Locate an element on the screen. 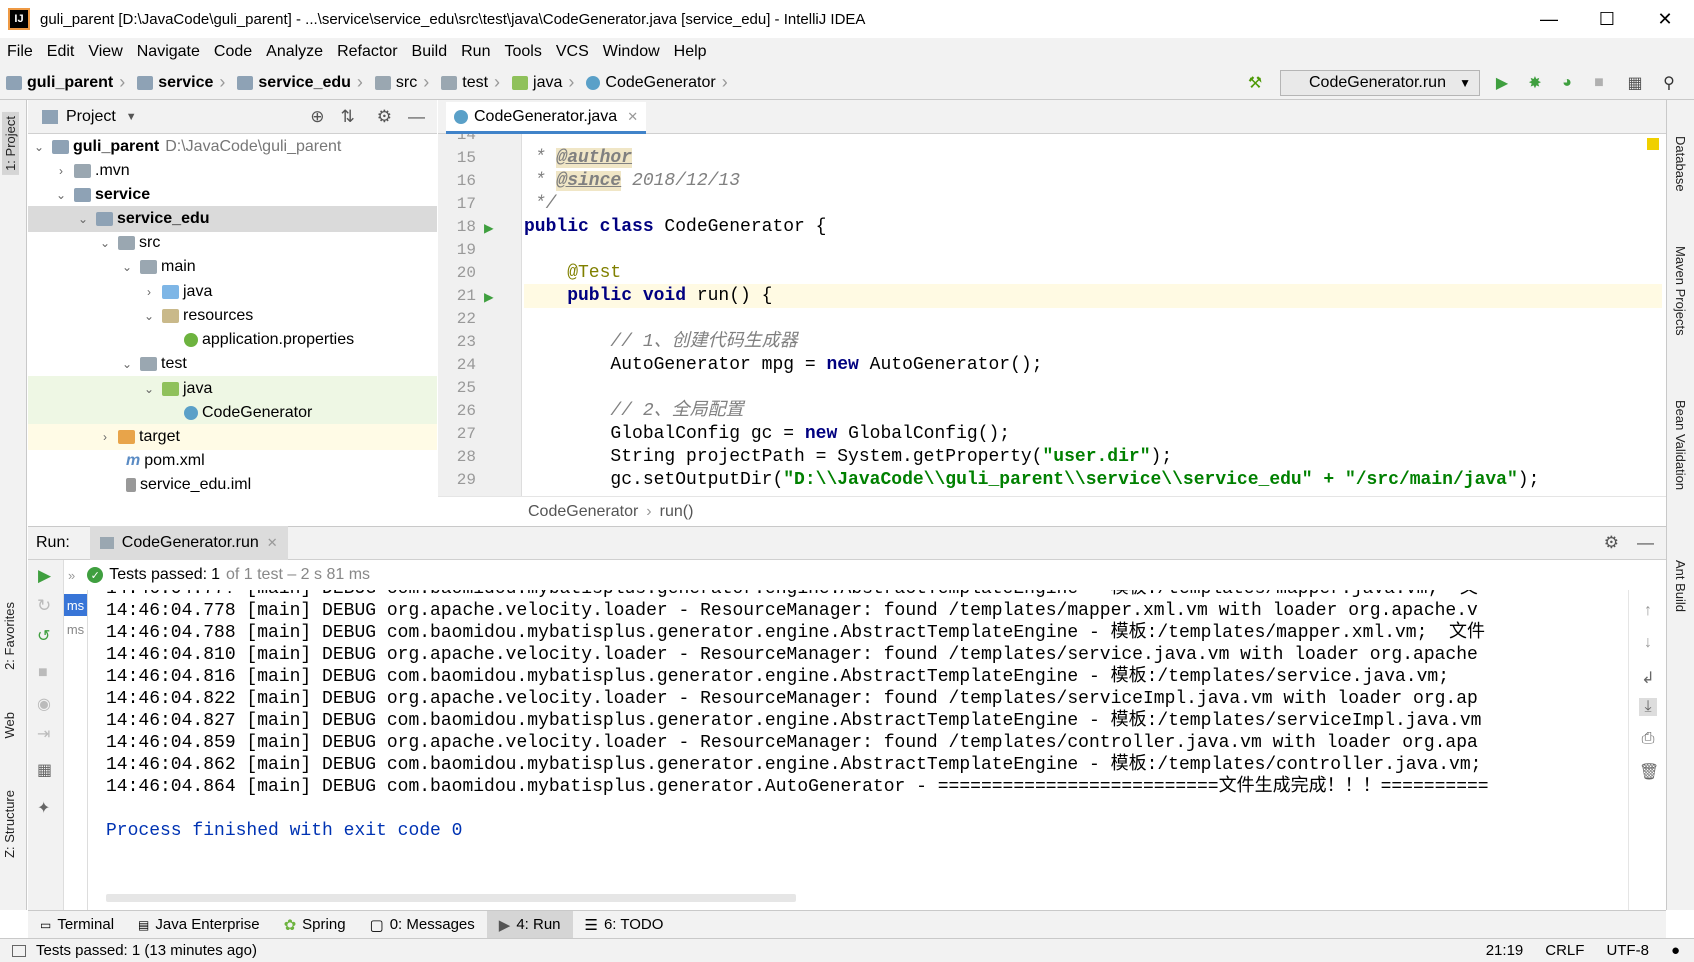 Image resolution: width=1694 pixels, height=962 pixels. breadcrumb-test: test › is located at coordinates (470, 83).